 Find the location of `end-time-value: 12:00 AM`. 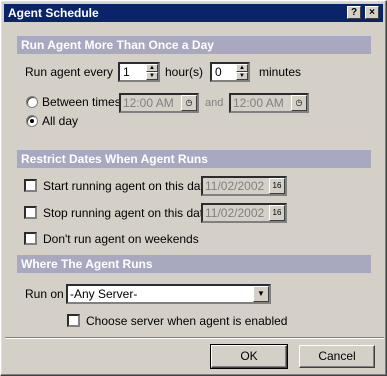

end-time-value: 12:00 AM is located at coordinates (258, 103).